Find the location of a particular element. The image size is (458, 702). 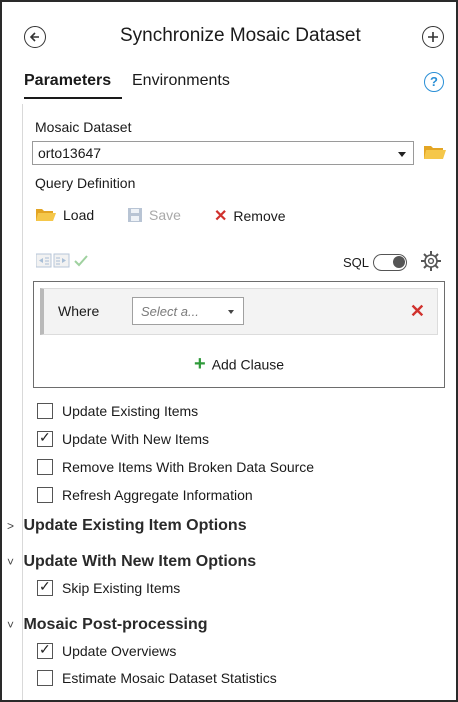

section-title: Mosaic Post-processing is located at coordinates (115, 624).